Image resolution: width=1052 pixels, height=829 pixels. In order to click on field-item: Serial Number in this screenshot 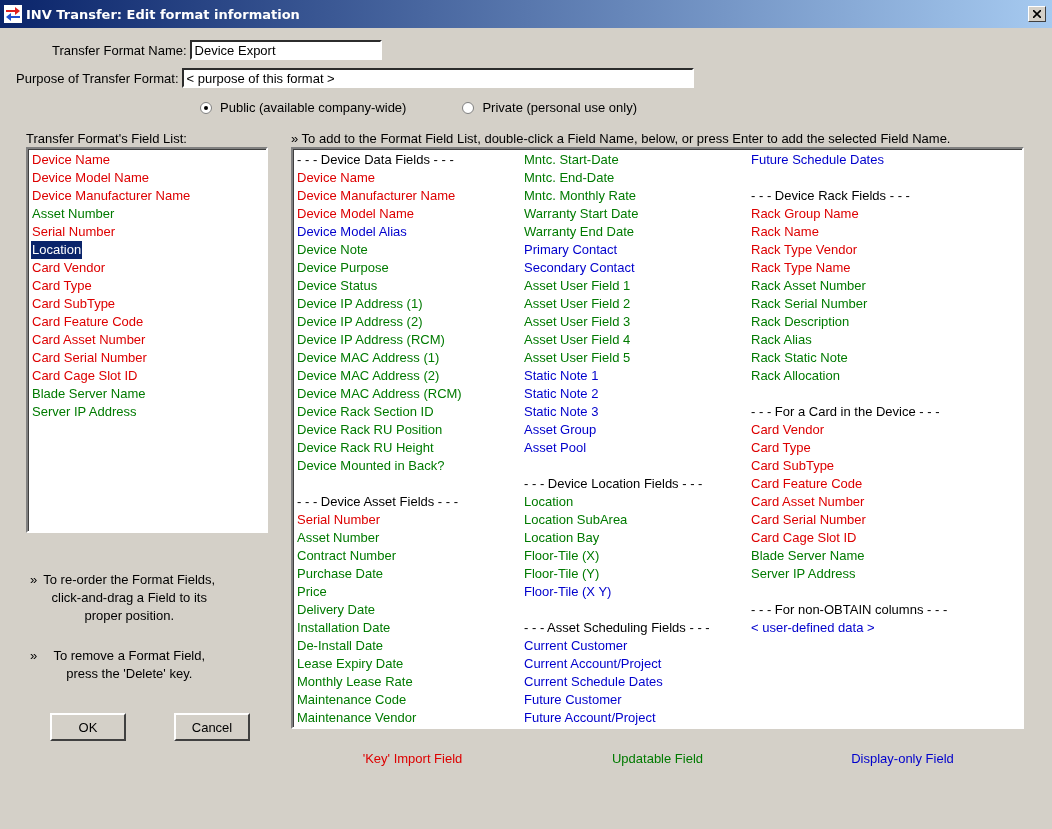, I will do `click(339, 520)`.